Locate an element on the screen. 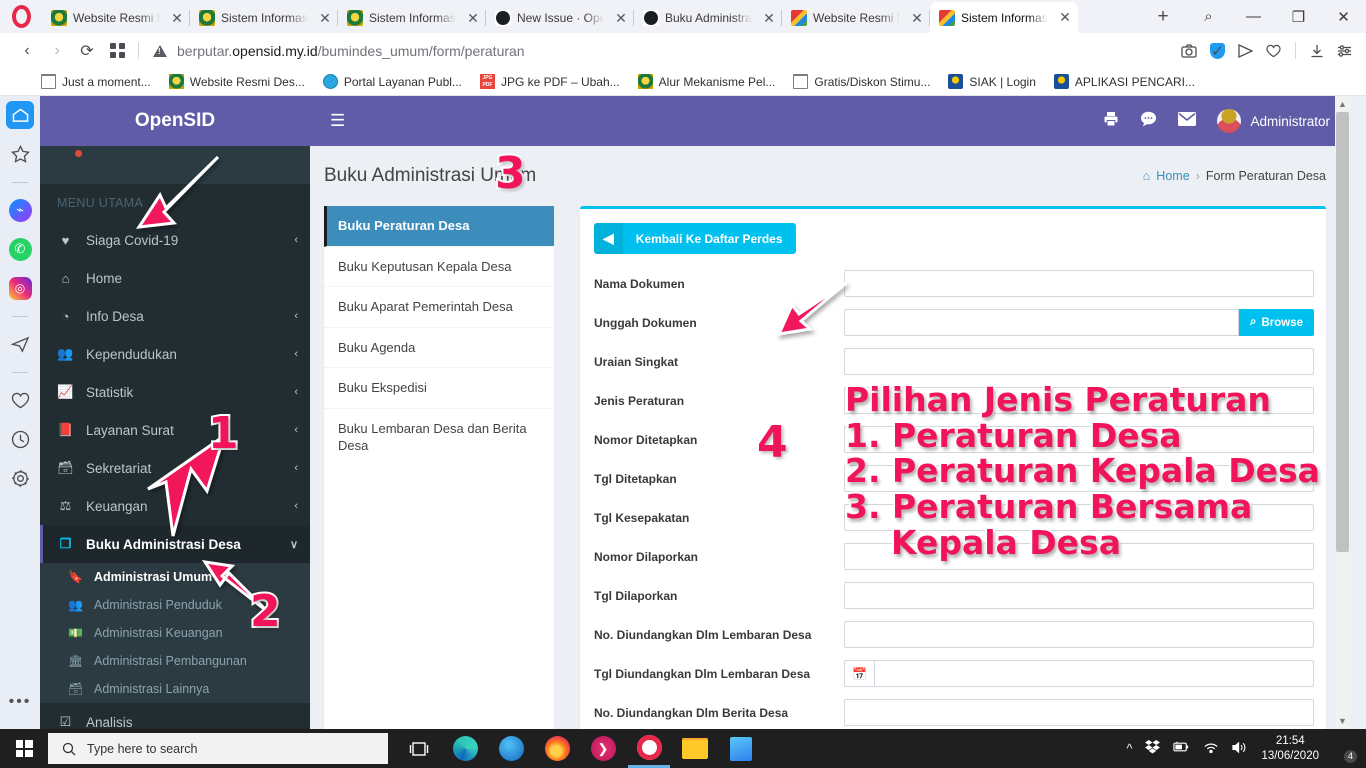  submenu-item-administrasi-umum: 🔖 Administrasi Umum is located at coordinates (175, 577).